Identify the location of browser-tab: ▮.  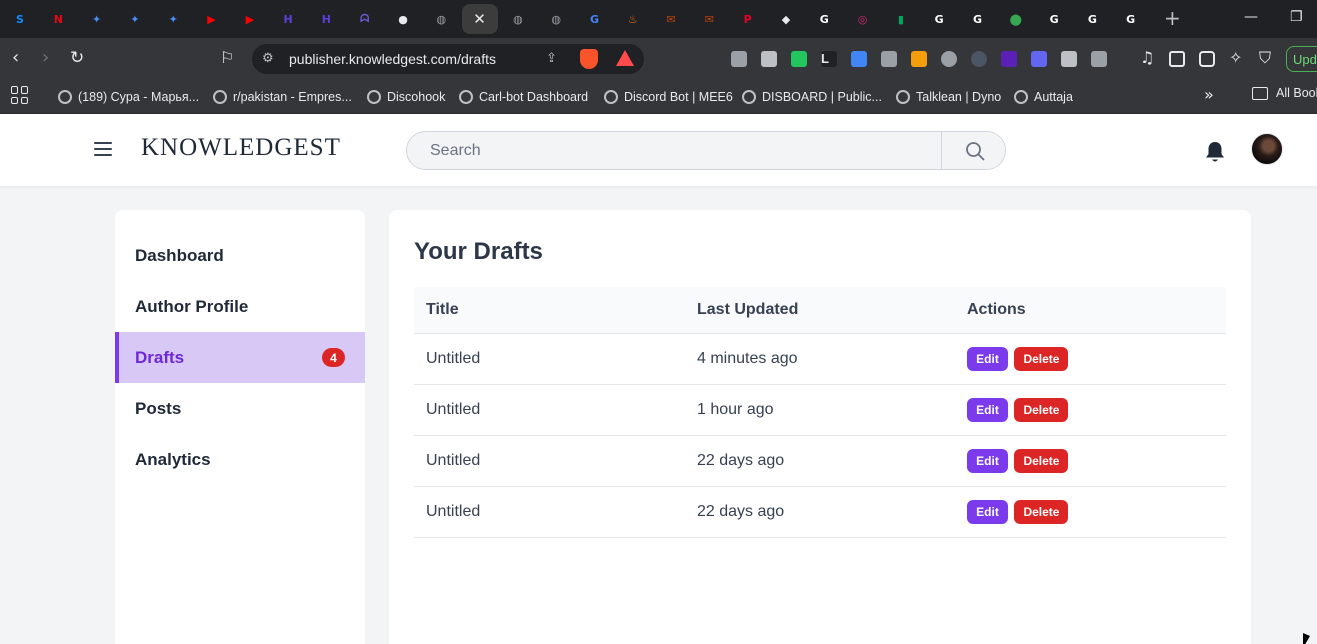
(901, 19).